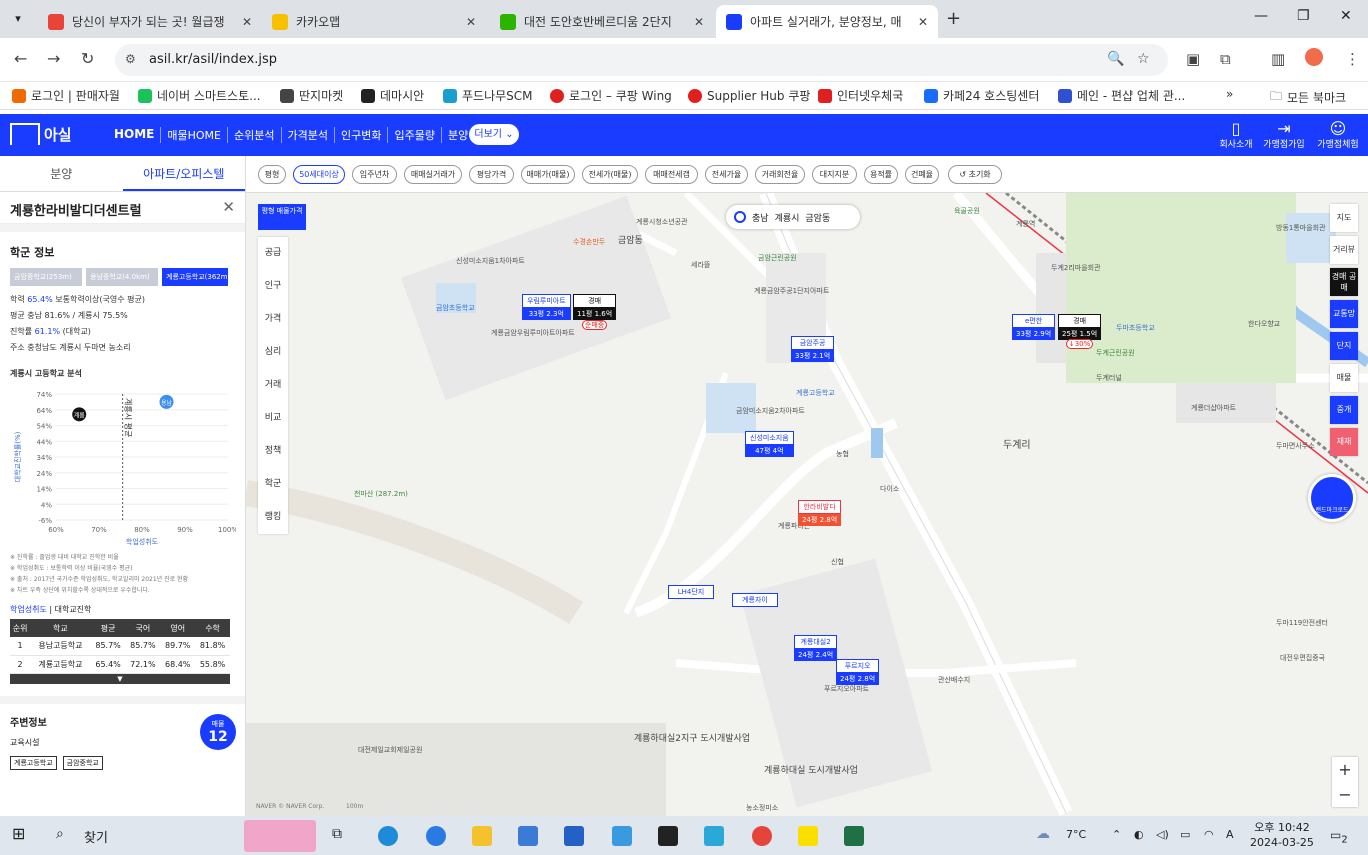 The height and width of the screenshot is (855, 1368). I want to click on wifi-icon: ◠, so click(1209, 834).